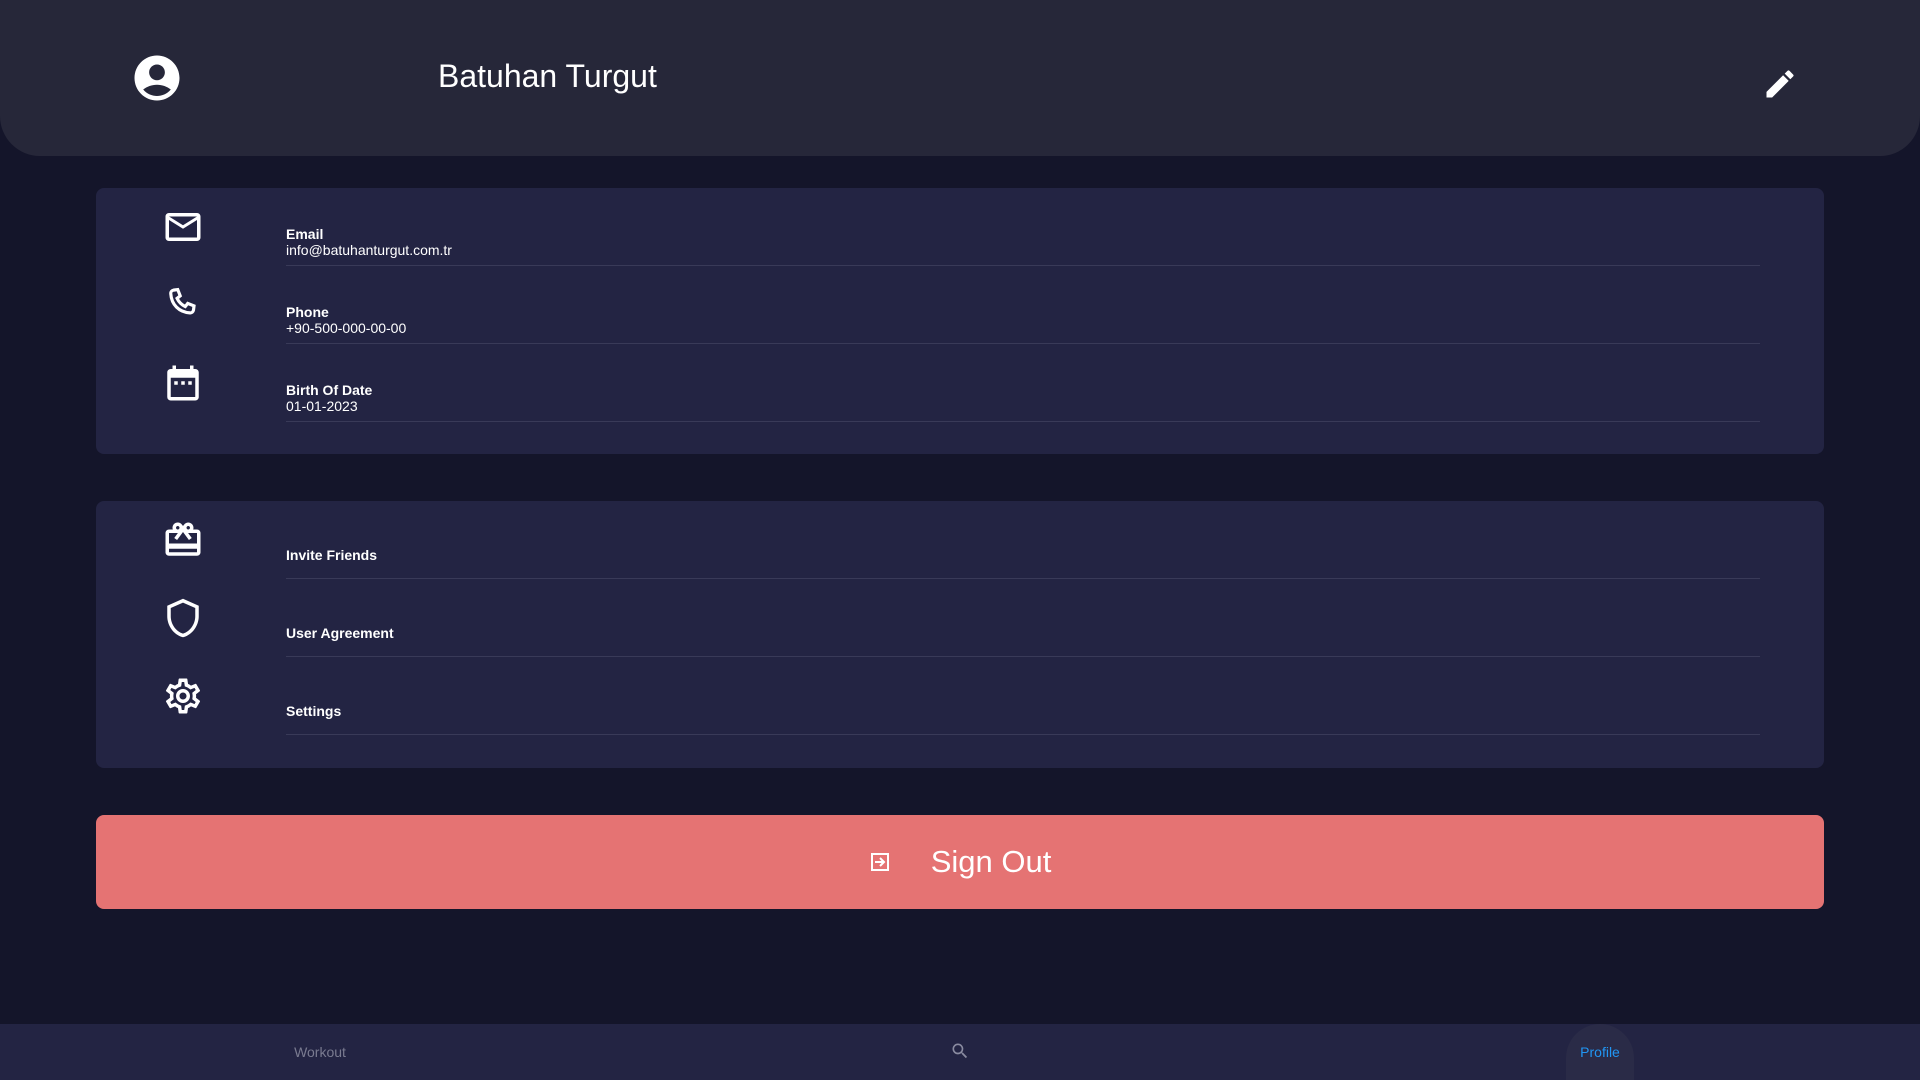 This screenshot has height=1080, width=1920. What do you see at coordinates (183, 618) in the screenshot?
I see `shield-icon` at bounding box center [183, 618].